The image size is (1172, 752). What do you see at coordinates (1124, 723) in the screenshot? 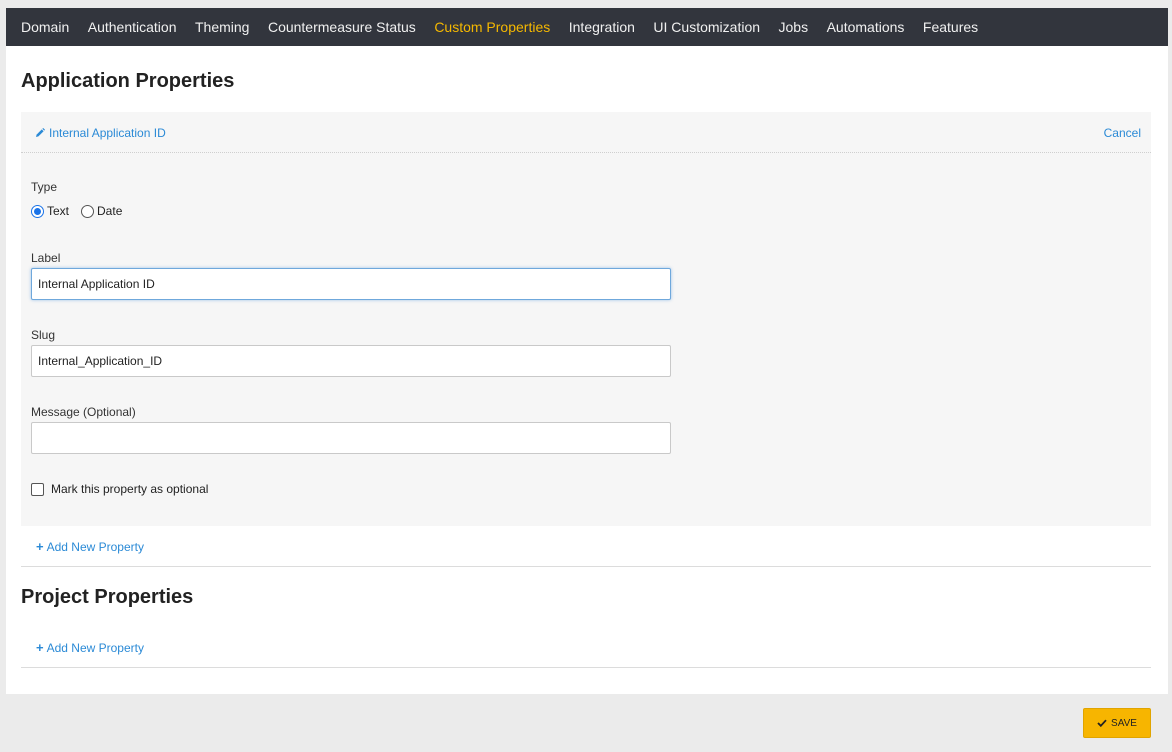
I see `save-button-label: SAVE` at bounding box center [1124, 723].